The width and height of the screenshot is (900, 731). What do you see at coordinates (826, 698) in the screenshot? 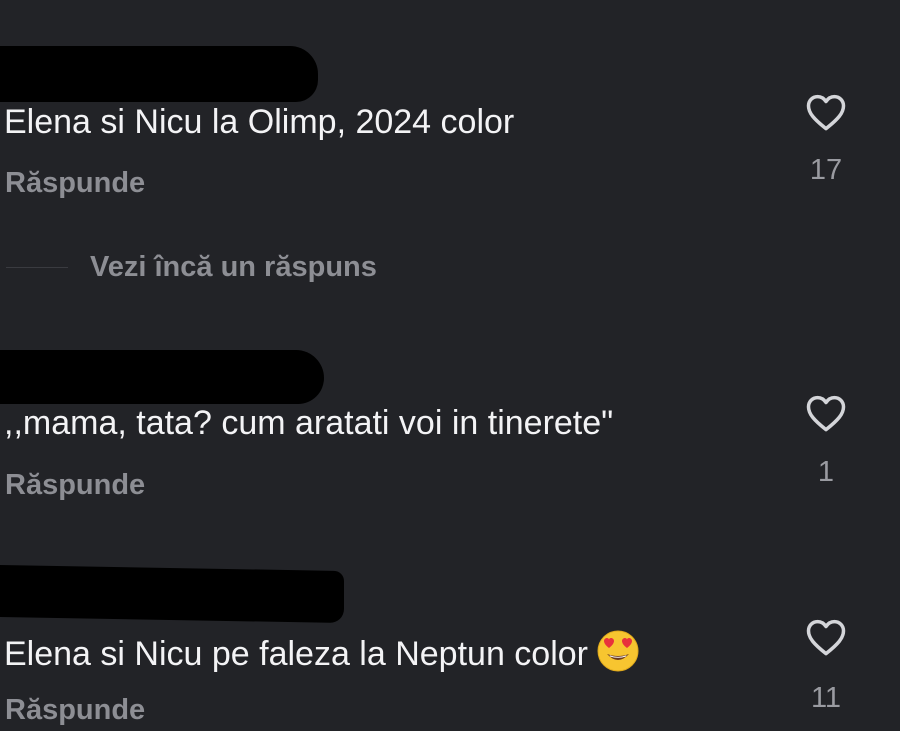
I see `like-count: 11` at bounding box center [826, 698].